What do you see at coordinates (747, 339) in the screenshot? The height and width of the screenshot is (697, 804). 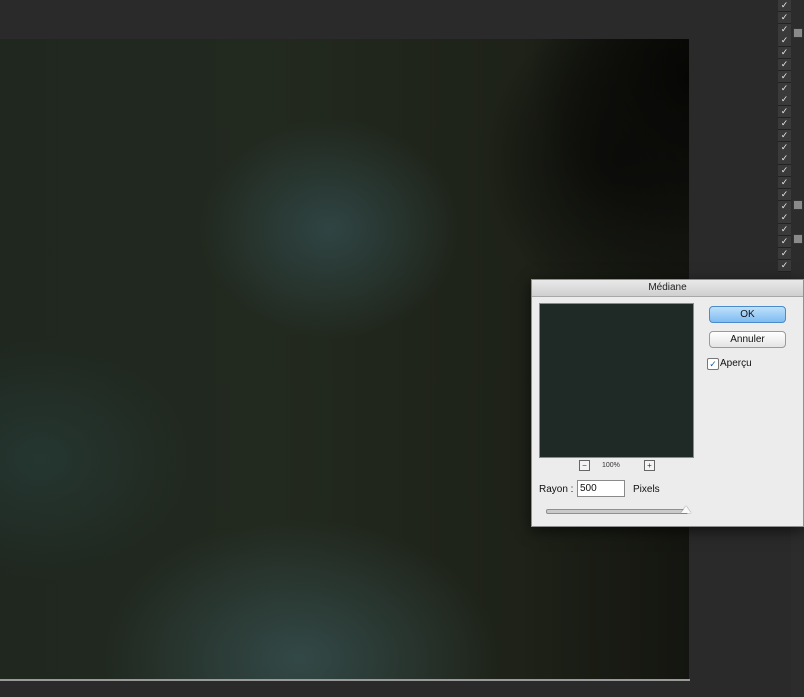 I see `cancel-button: Annuler` at bounding box center [747, 339].